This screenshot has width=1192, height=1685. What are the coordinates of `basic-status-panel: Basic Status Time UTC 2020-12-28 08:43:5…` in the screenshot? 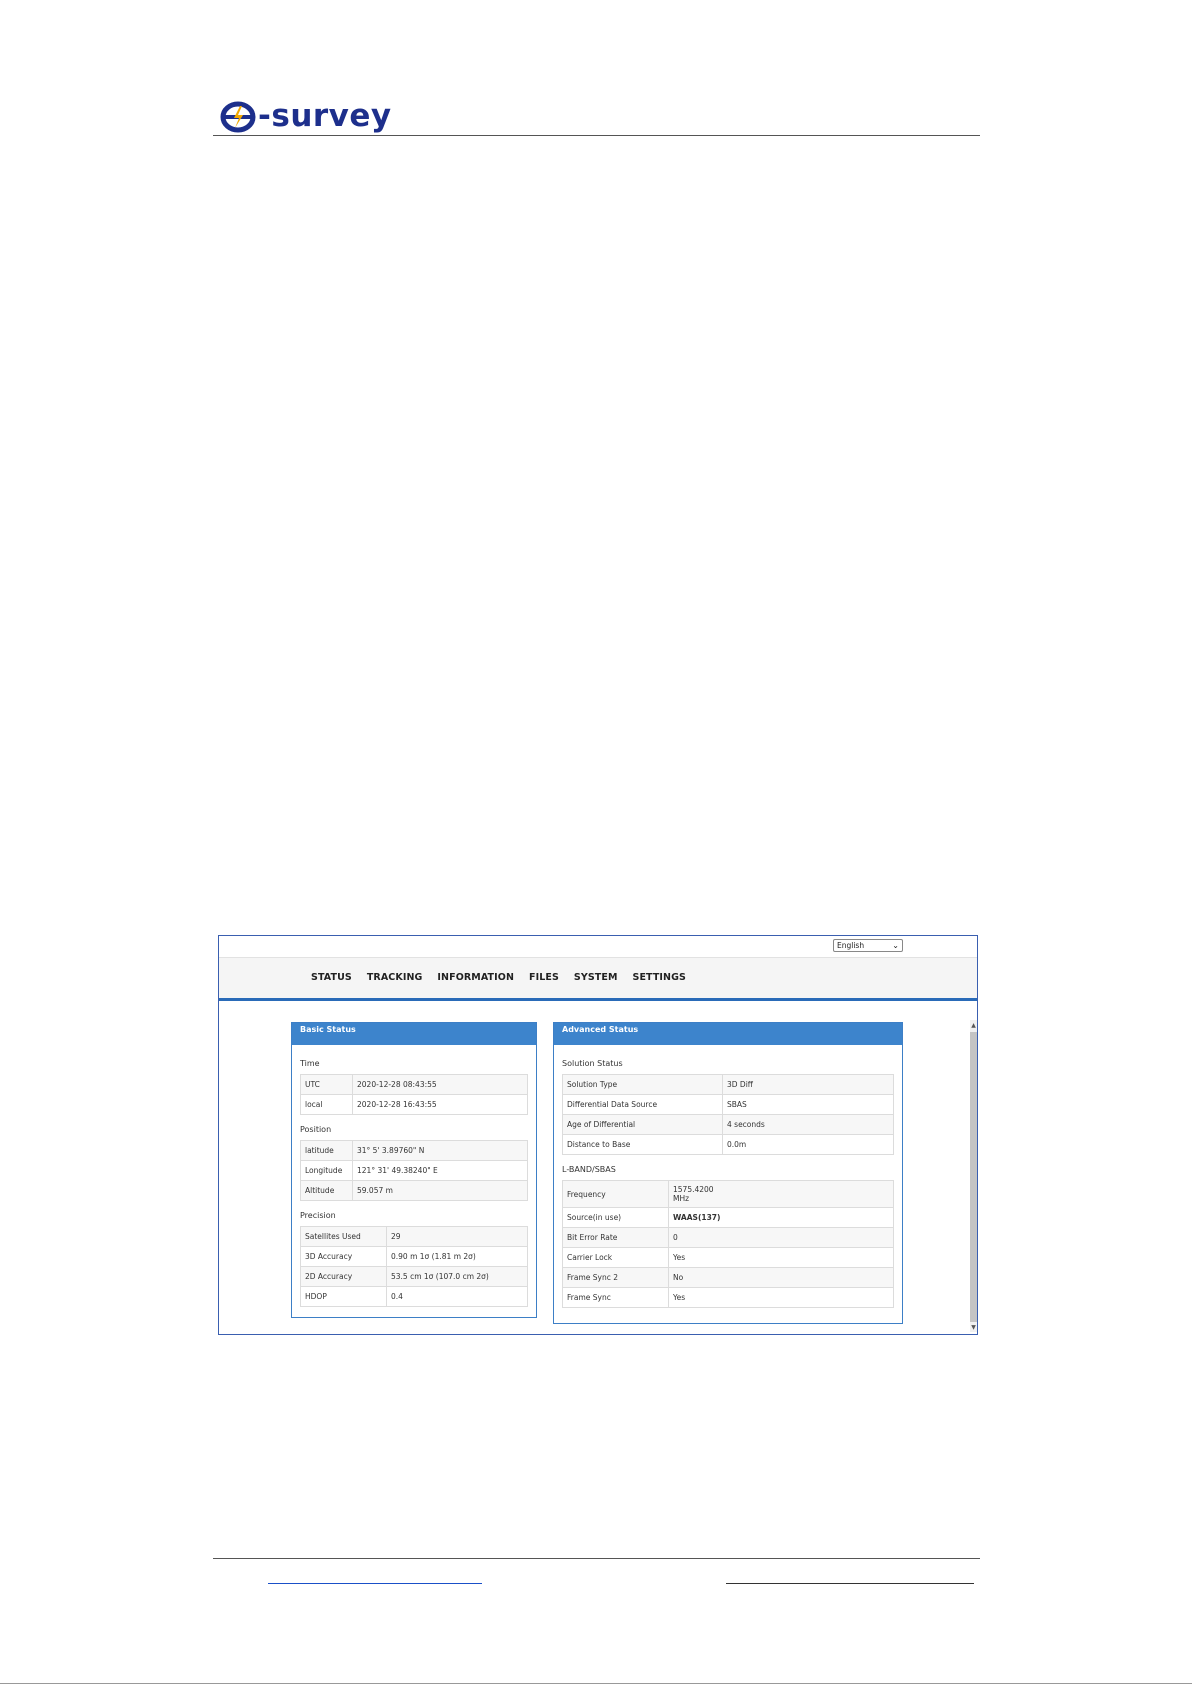 It's located at (414, 1170).